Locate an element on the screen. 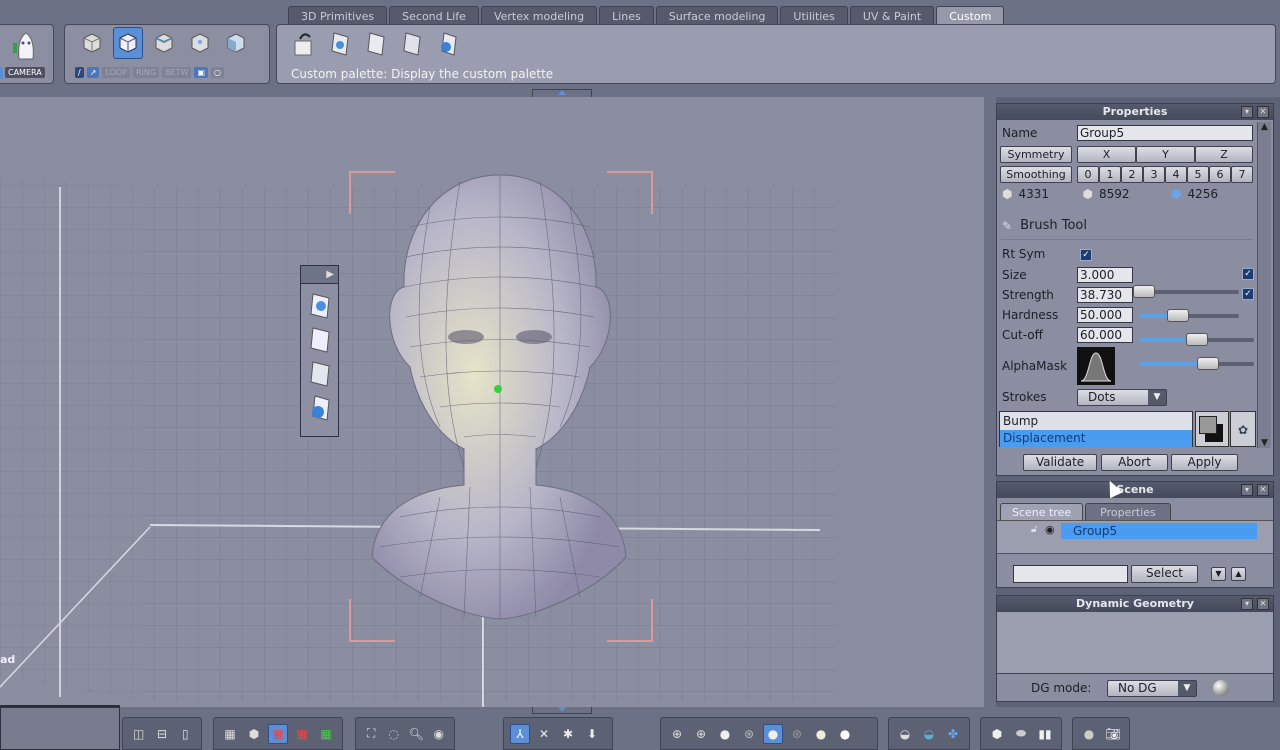 The width and height of the screenshot is (1280, 750). book-icon: ▮▮ is located at coordinates (1045, 734).